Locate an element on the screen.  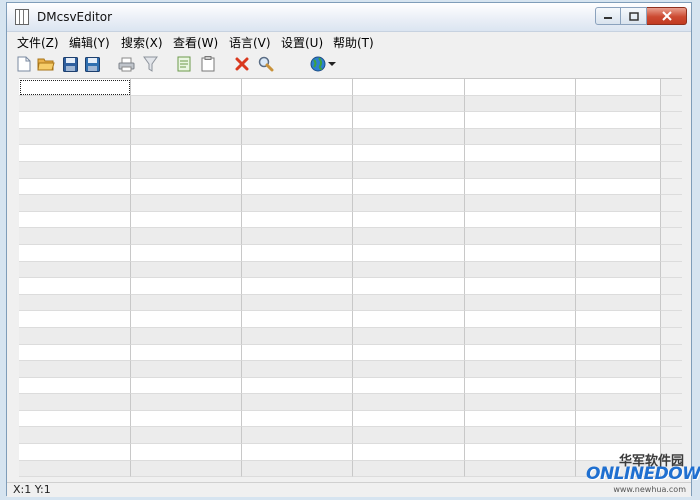
menu-search: 搜索(X) is located at coordinates (142, 42).